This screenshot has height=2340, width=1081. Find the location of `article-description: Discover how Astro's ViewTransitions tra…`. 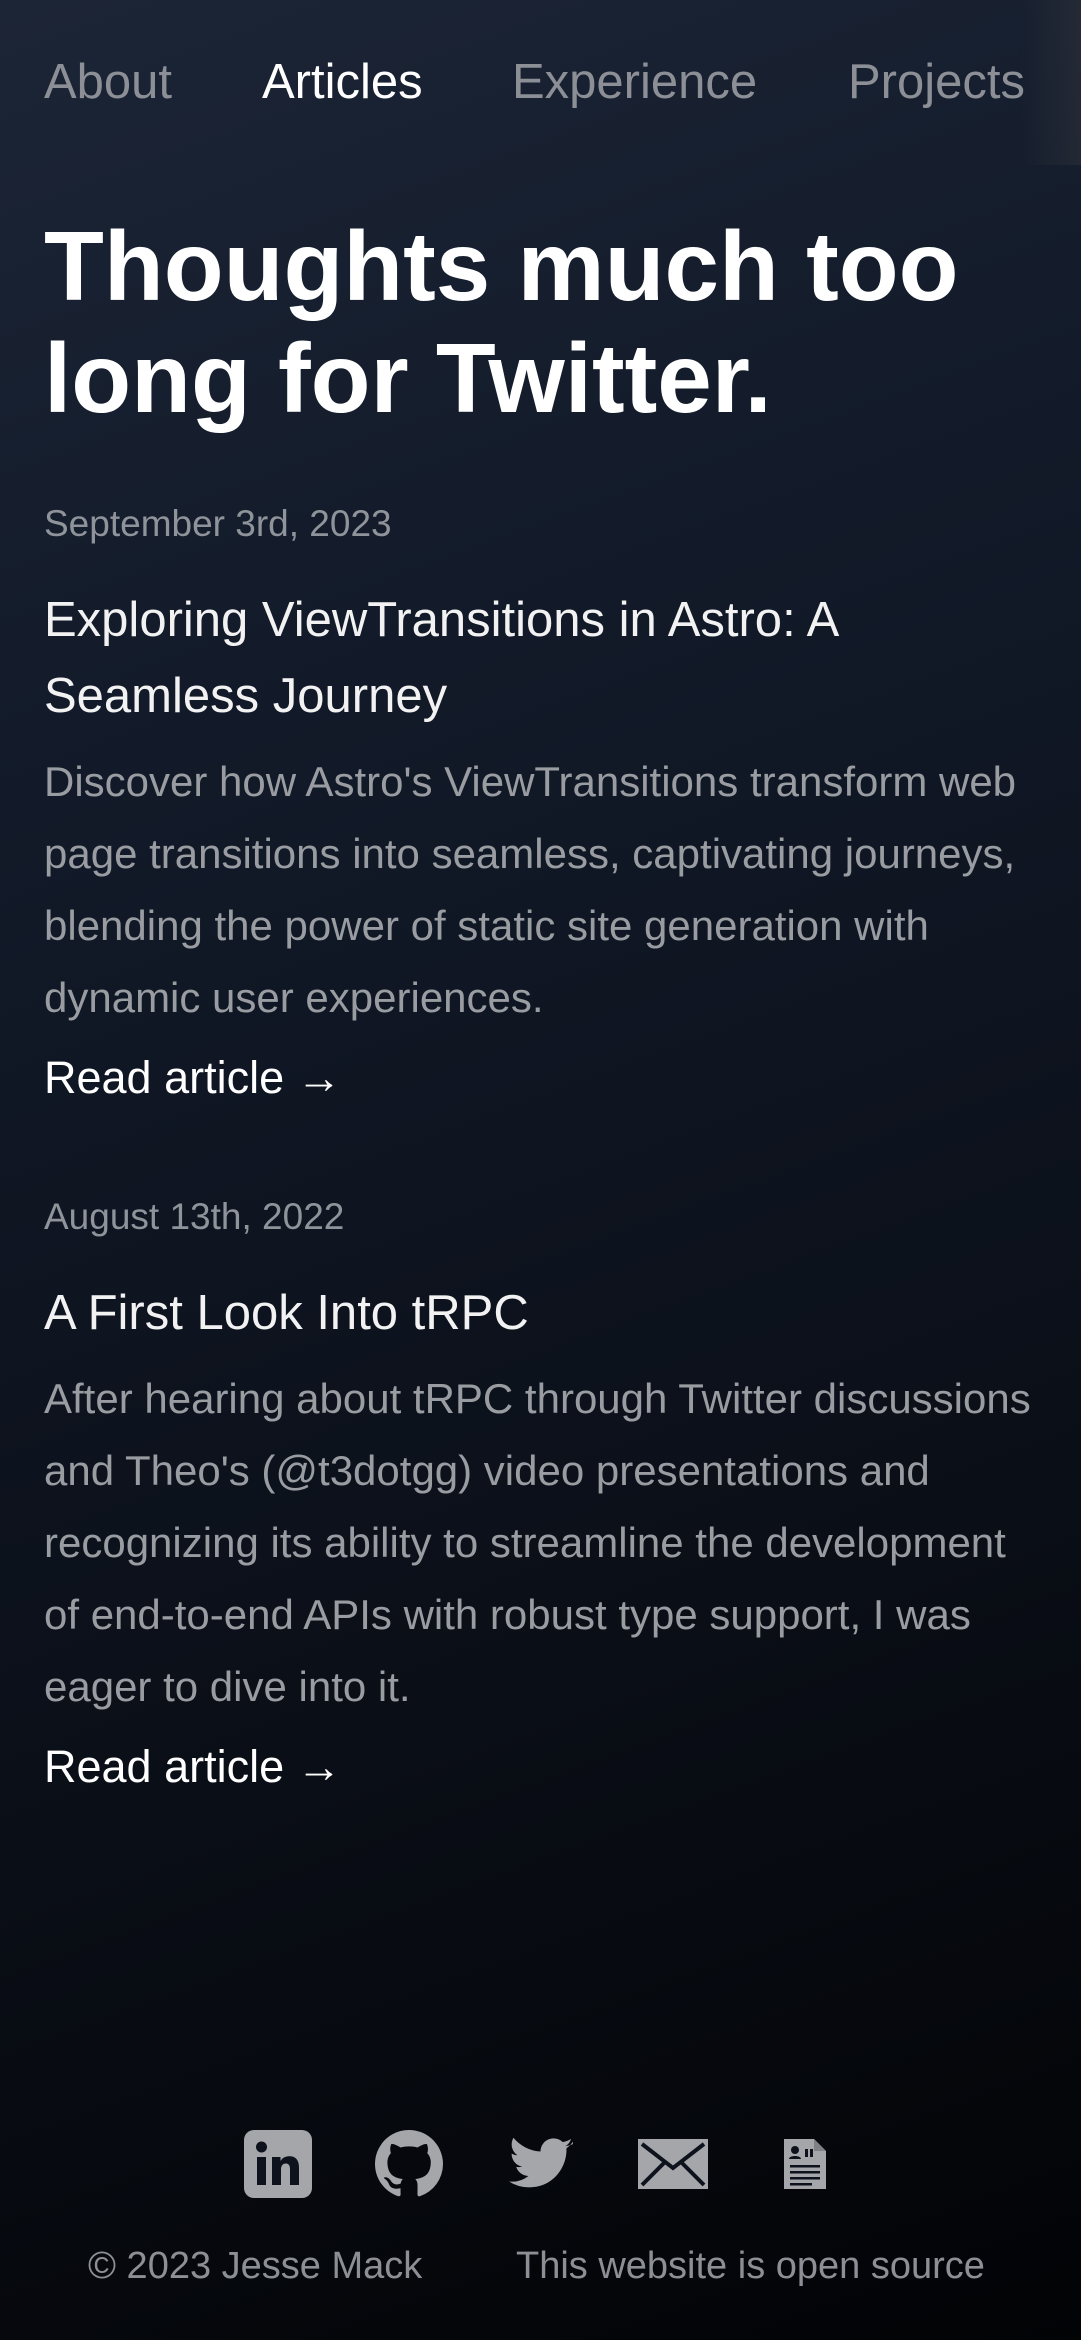

article-description: Discover how Astro's ViewTransitions tra… is located at coordinates (530, 889).